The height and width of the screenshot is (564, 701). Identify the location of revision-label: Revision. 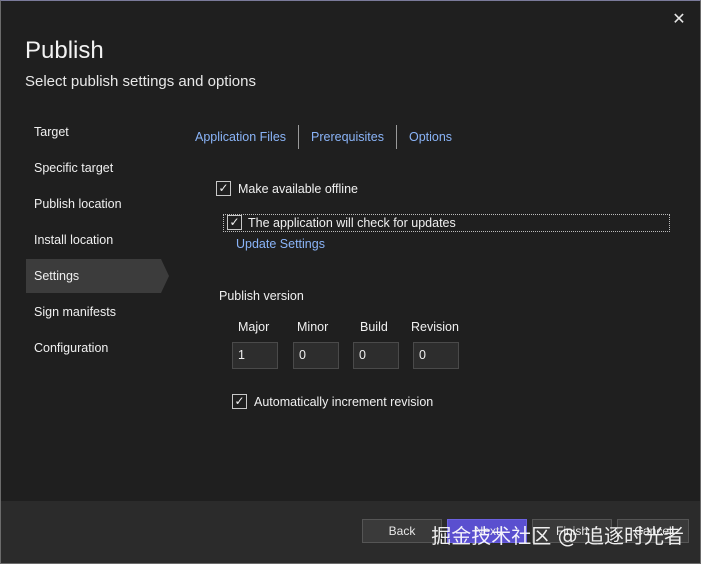
(435, 327).